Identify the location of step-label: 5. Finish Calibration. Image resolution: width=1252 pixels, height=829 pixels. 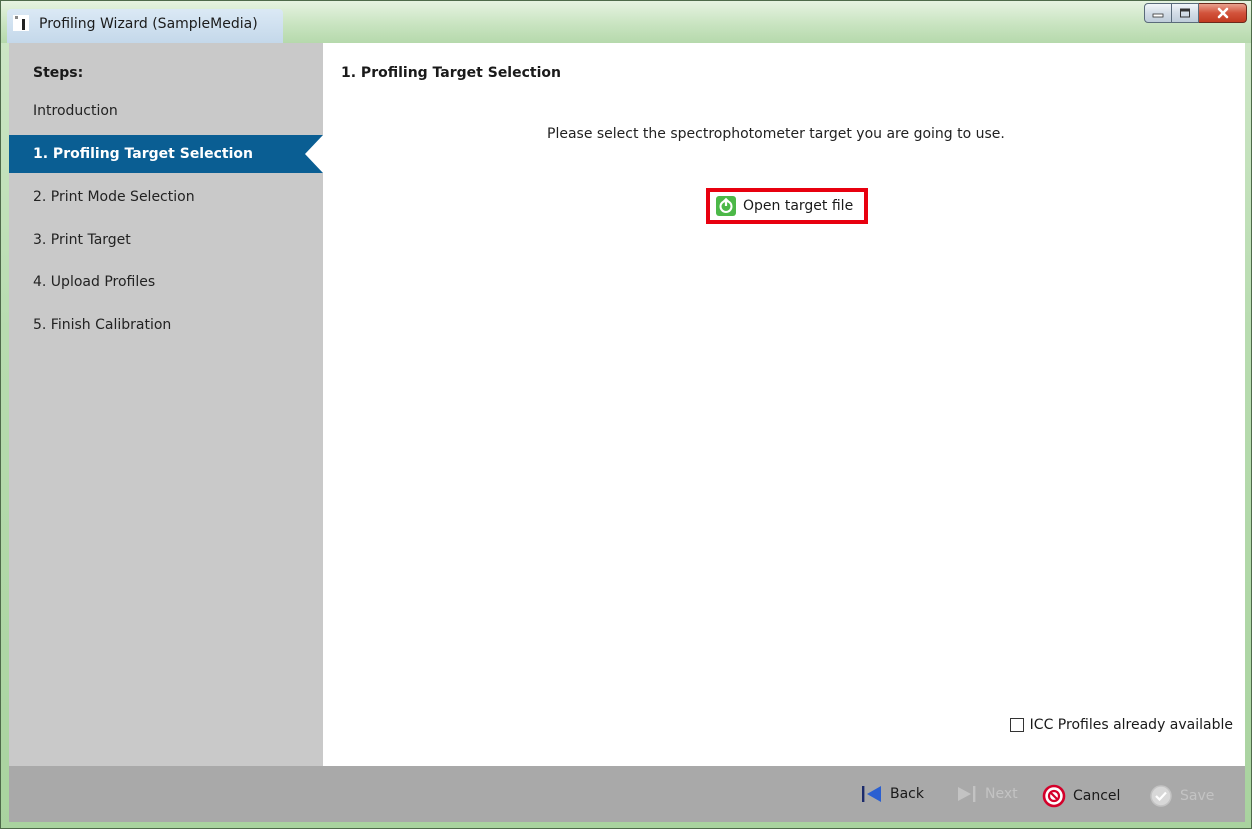
(102, 325).